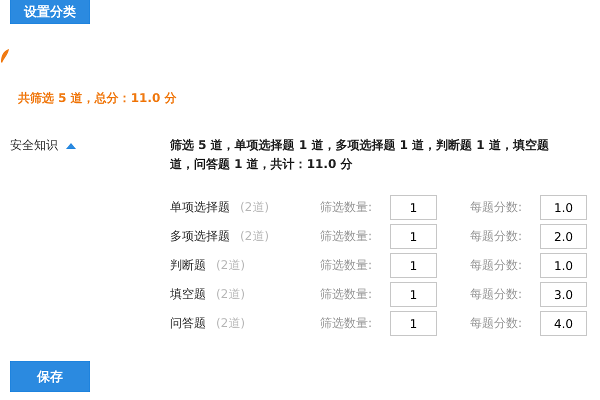 The width and height of the screenshot is (600, 400). I want to click on category-name: 安全知识, so click(34, 145).